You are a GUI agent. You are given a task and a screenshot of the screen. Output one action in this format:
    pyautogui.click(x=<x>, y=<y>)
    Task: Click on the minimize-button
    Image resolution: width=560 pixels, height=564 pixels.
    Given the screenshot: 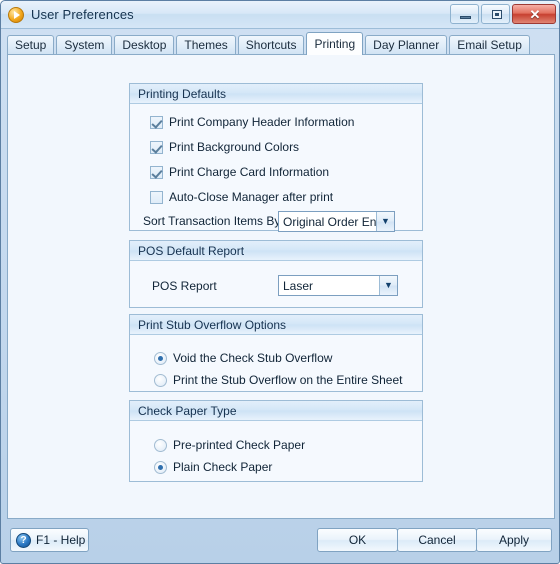 What is the action you would take?
    pyautogui.click(x=464, y=14)
    